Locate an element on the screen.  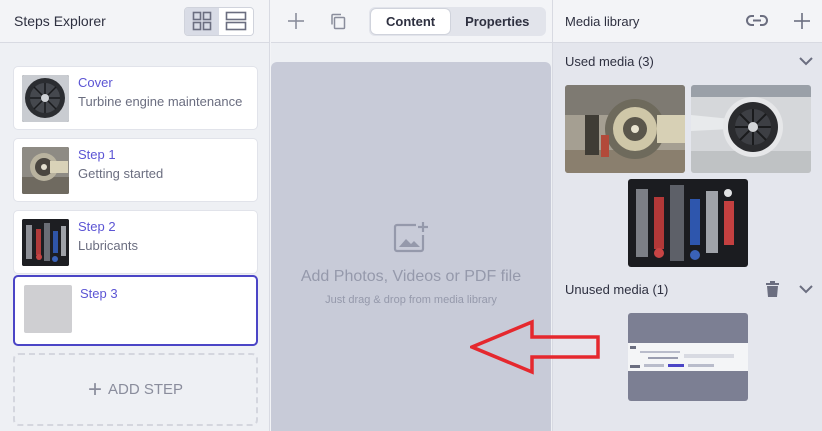
media-library-title: Media library is located at coordinates (602, 21).